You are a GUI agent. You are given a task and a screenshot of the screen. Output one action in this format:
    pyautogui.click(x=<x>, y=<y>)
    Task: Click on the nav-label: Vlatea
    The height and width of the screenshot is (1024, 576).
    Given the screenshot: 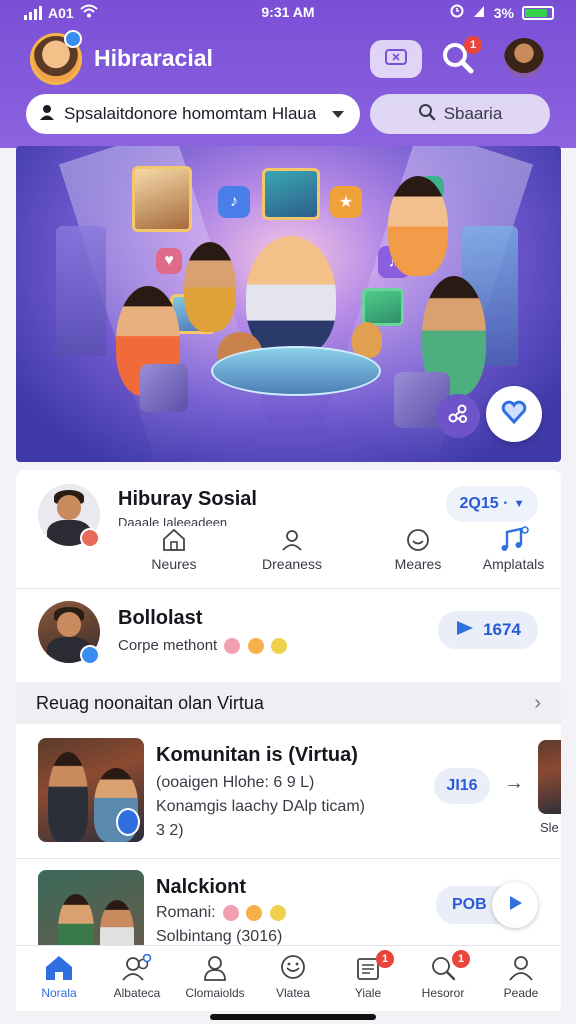 What is the action you would take?
    pyautogui.click(x=293, y=993)
    